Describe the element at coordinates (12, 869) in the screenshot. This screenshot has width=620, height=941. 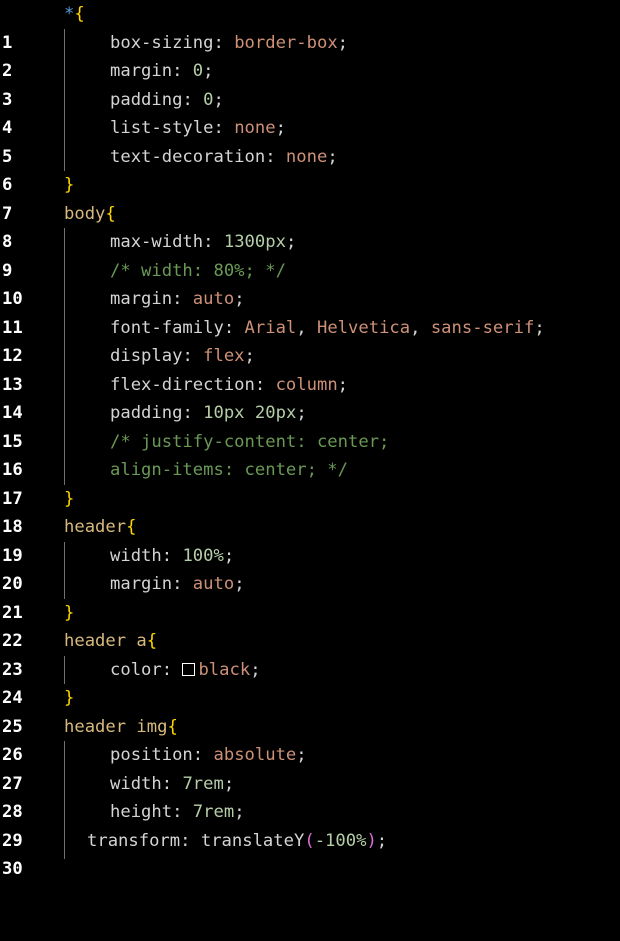
I see `line-number: 30` at that location.